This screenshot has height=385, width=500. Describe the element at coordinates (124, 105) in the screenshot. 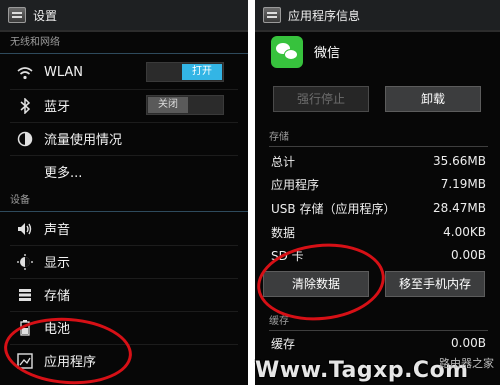

I see `settings-item-bluetooth: 蓝牙 关闭` at that location.